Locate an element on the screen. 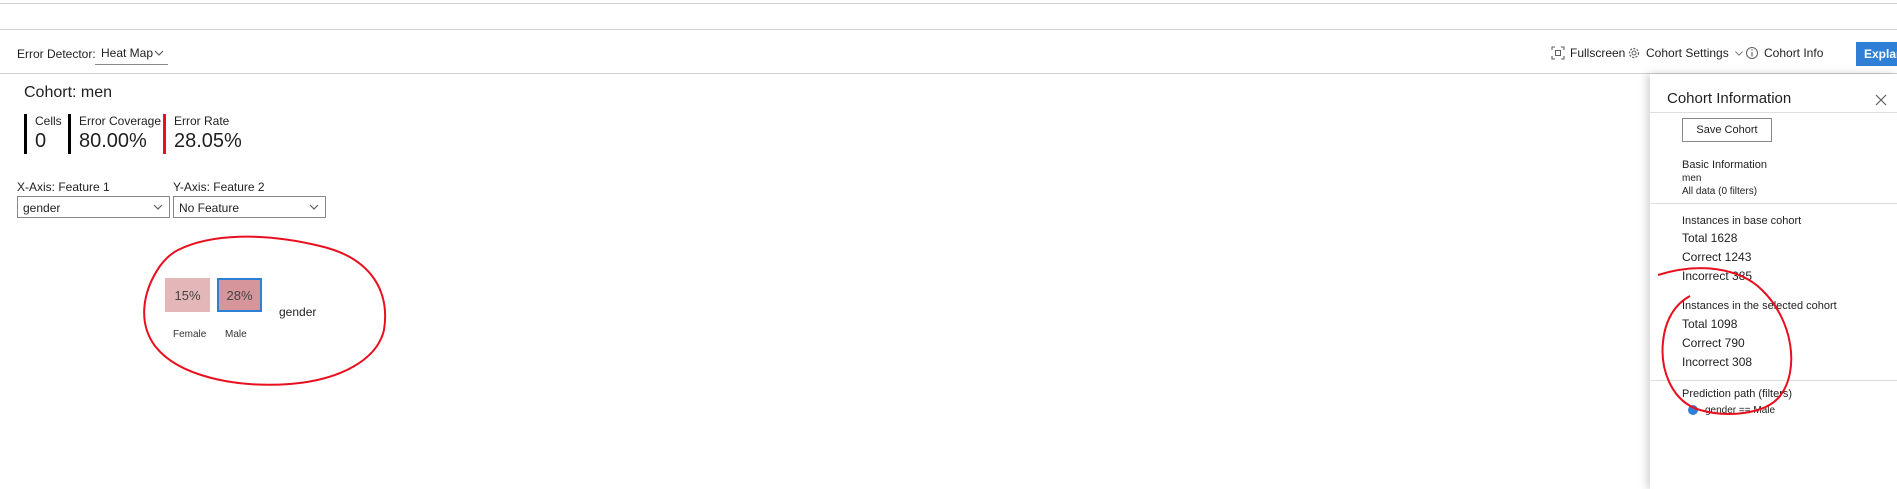 The image size is (1897, 489). heatmap-cell-male: 28% is located at coordinates (239, 295).